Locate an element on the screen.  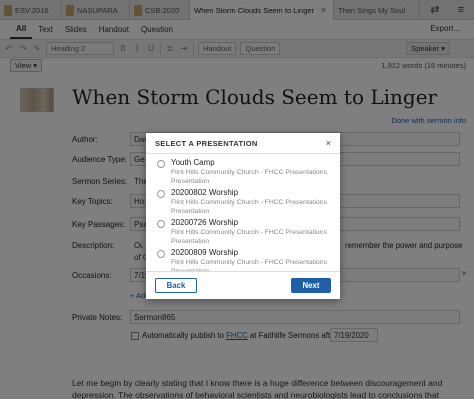
presentation-name: Youth Camp is located at coordinates (193, 162).